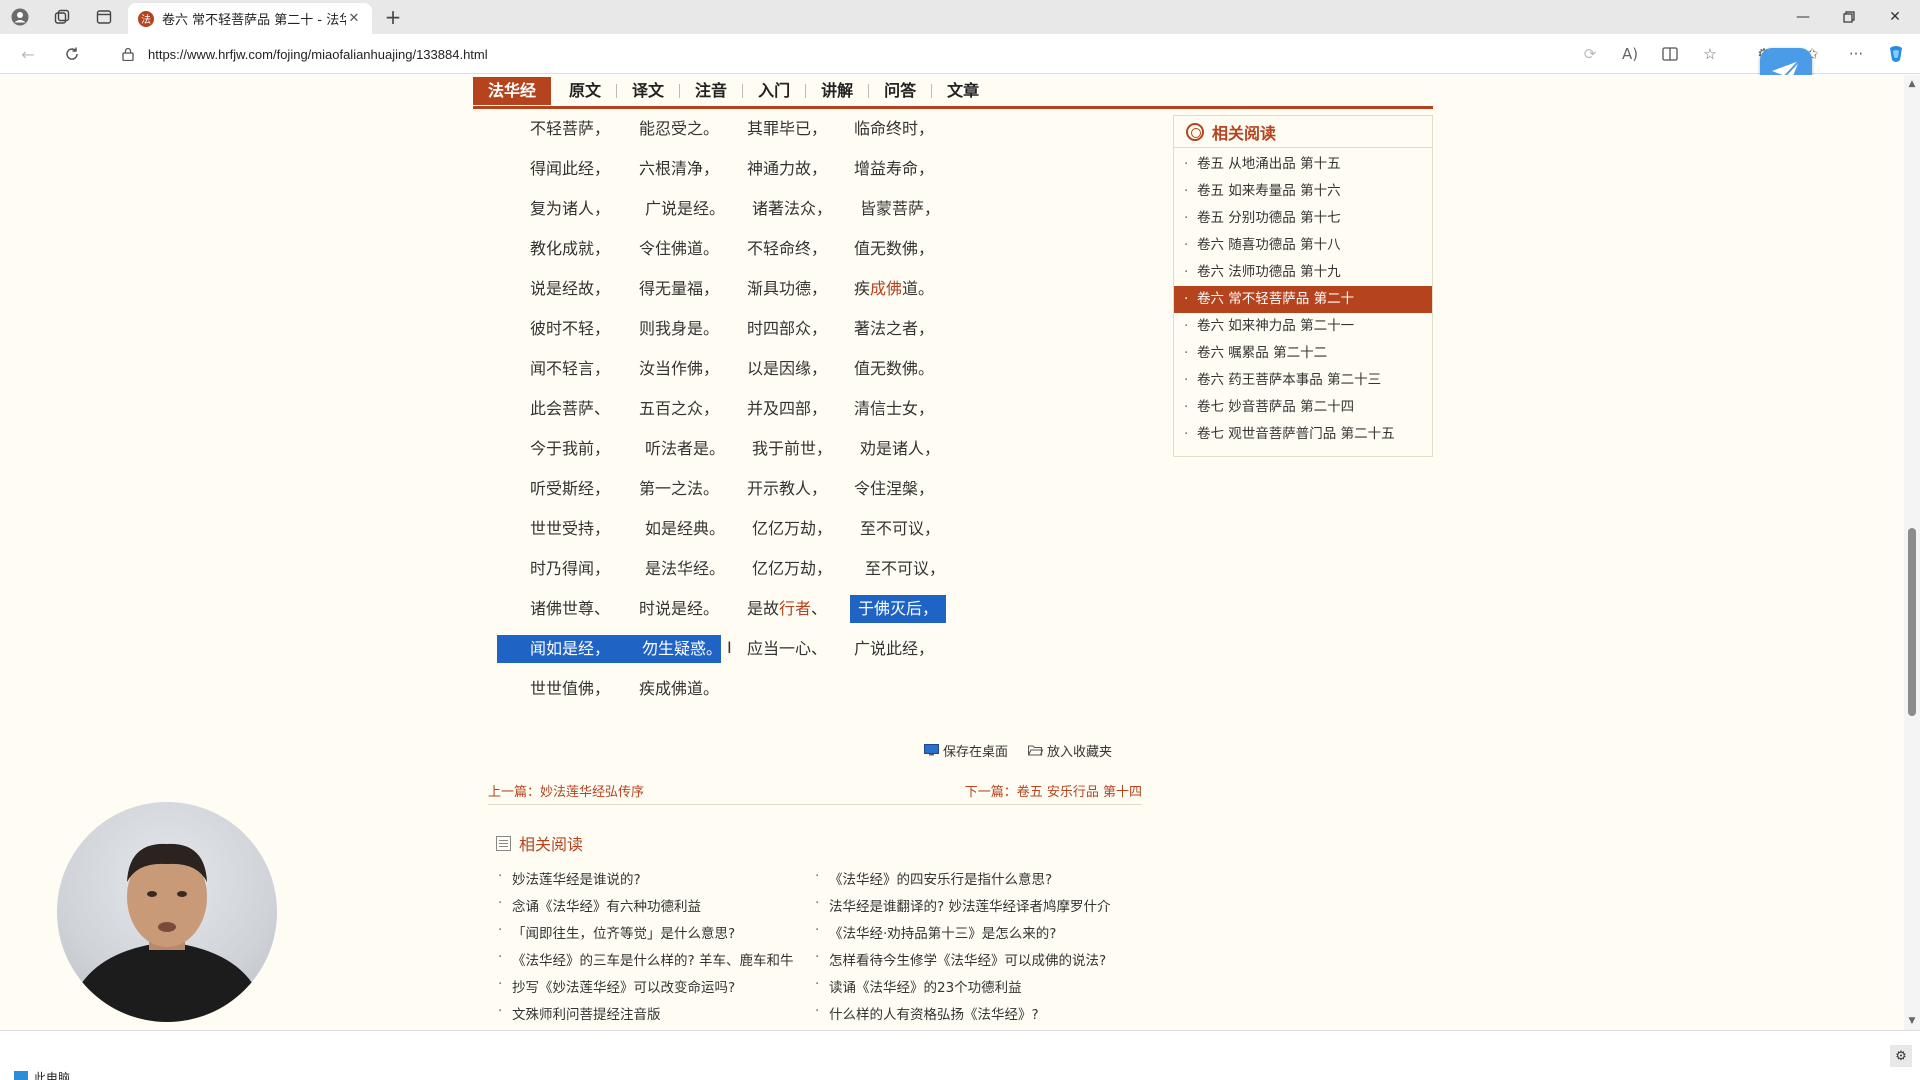 The image size is (1920, 1080). I want to click on related-reading-title: 相关阅读, so click(551, 844).